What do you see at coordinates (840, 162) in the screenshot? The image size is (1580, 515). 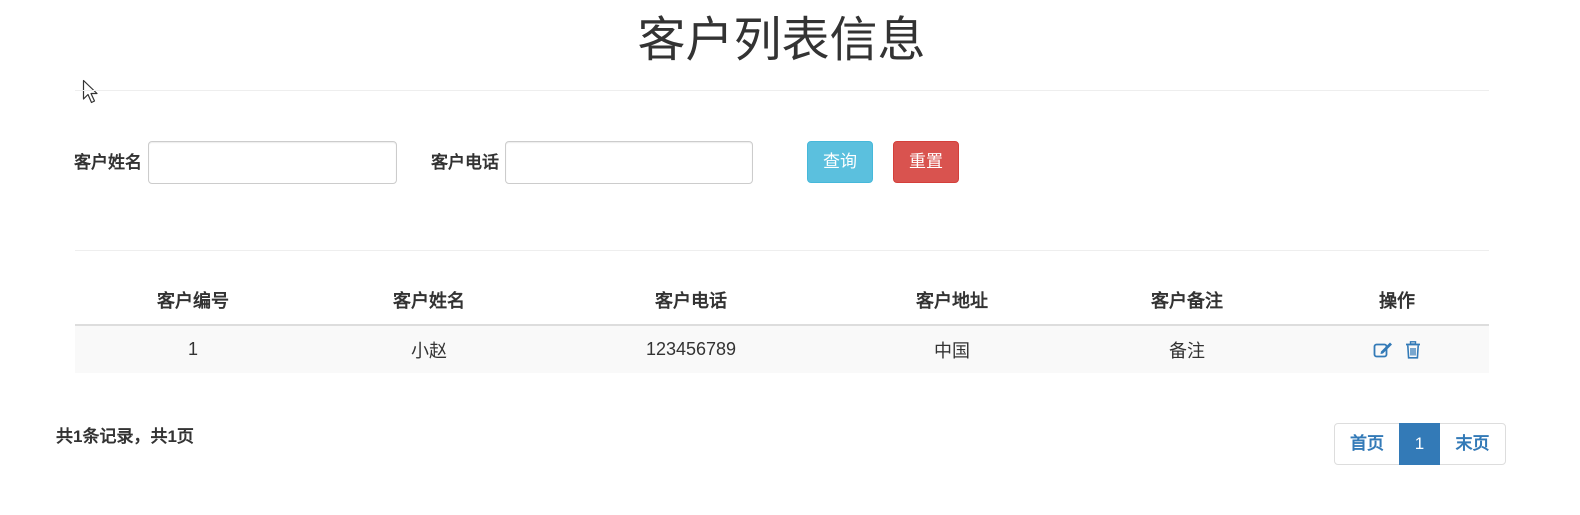 I see `query-button: 查询` at bounding box center [840, 162].